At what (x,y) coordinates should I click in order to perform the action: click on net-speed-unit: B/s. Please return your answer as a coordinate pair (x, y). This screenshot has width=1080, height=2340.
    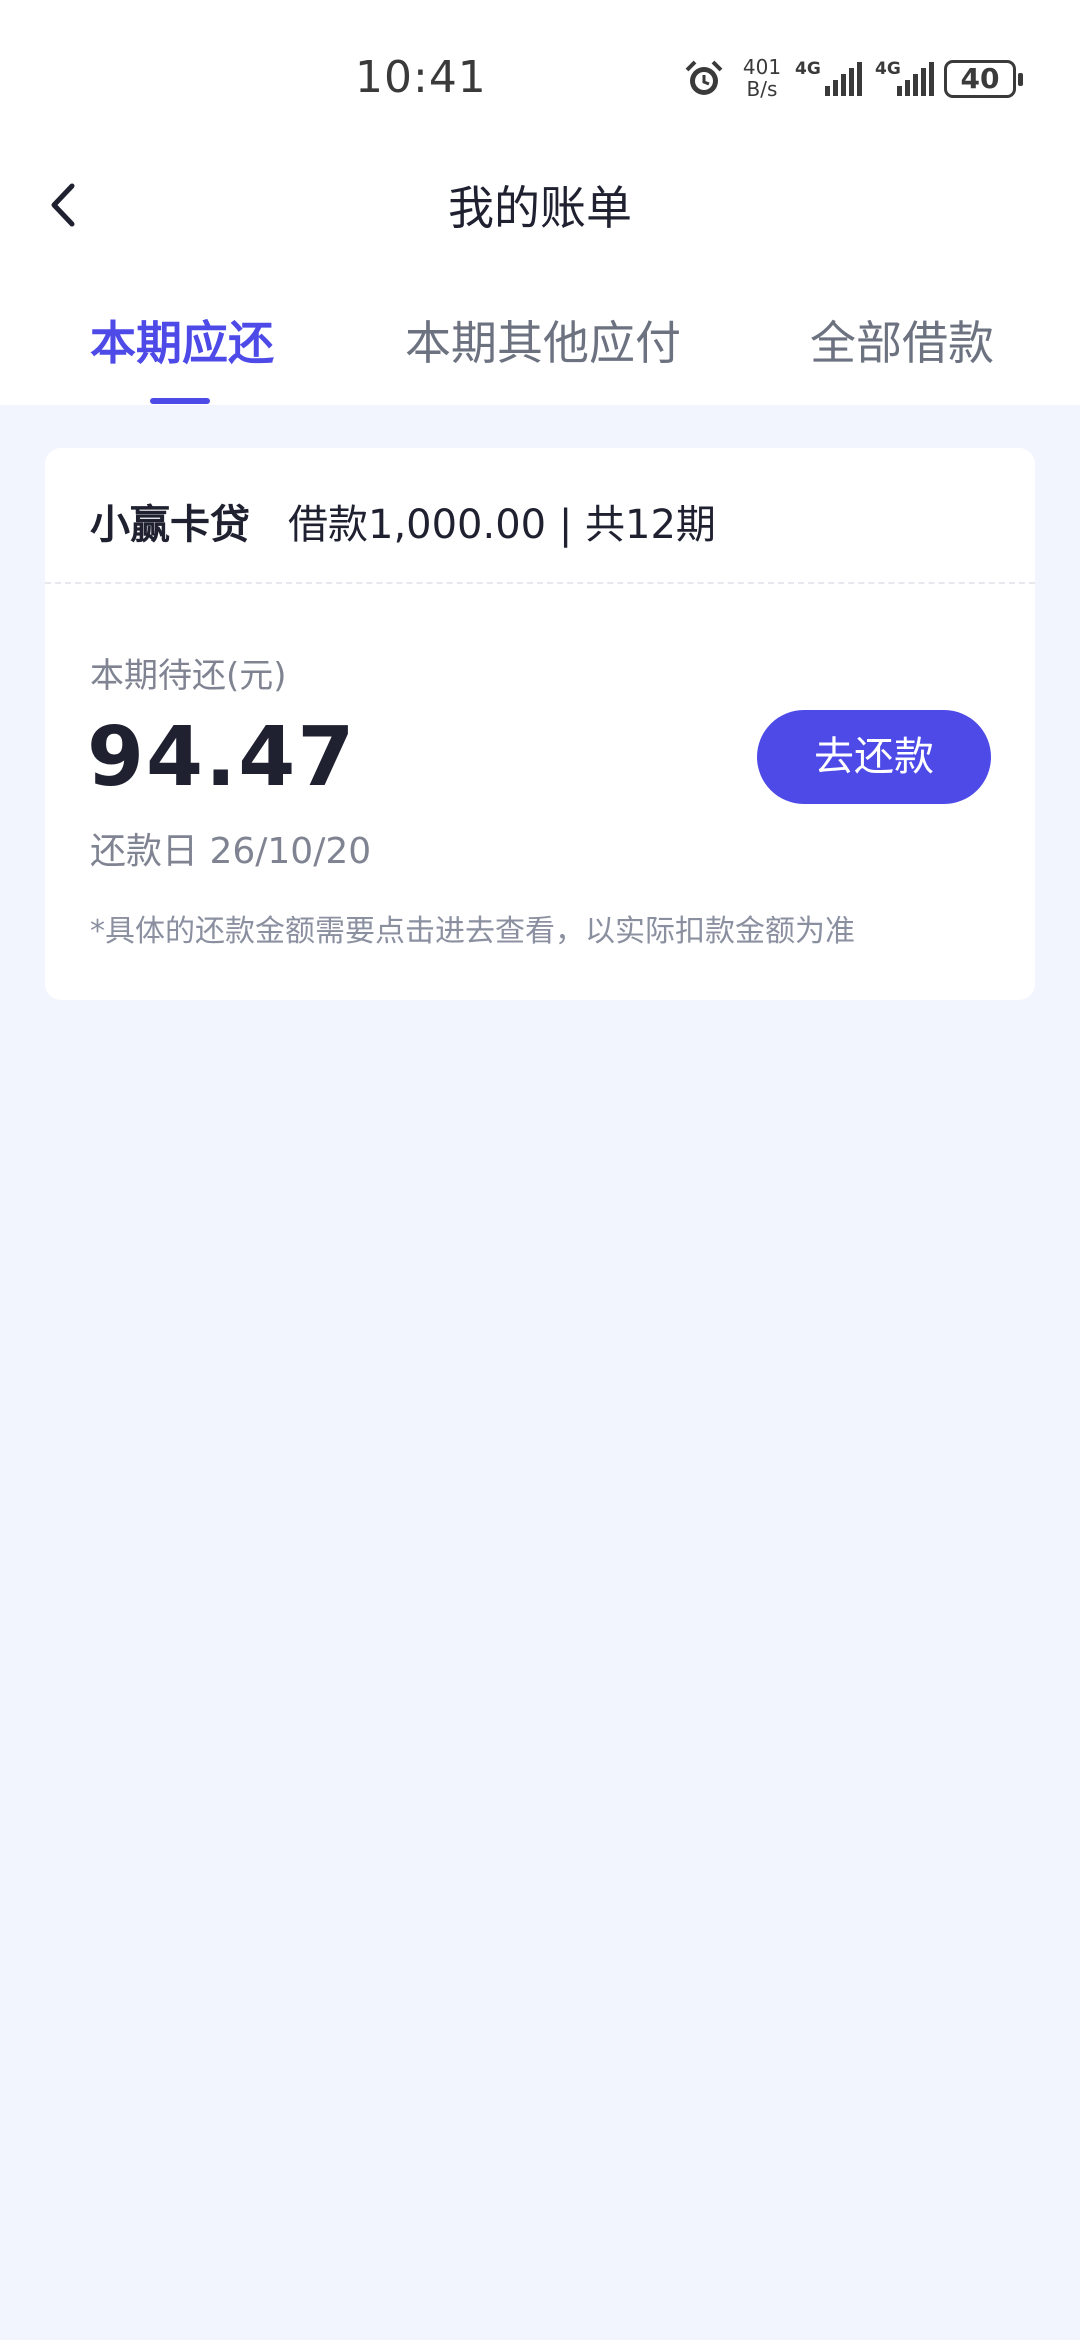
    Looking at the image, I should click on (762, 89).